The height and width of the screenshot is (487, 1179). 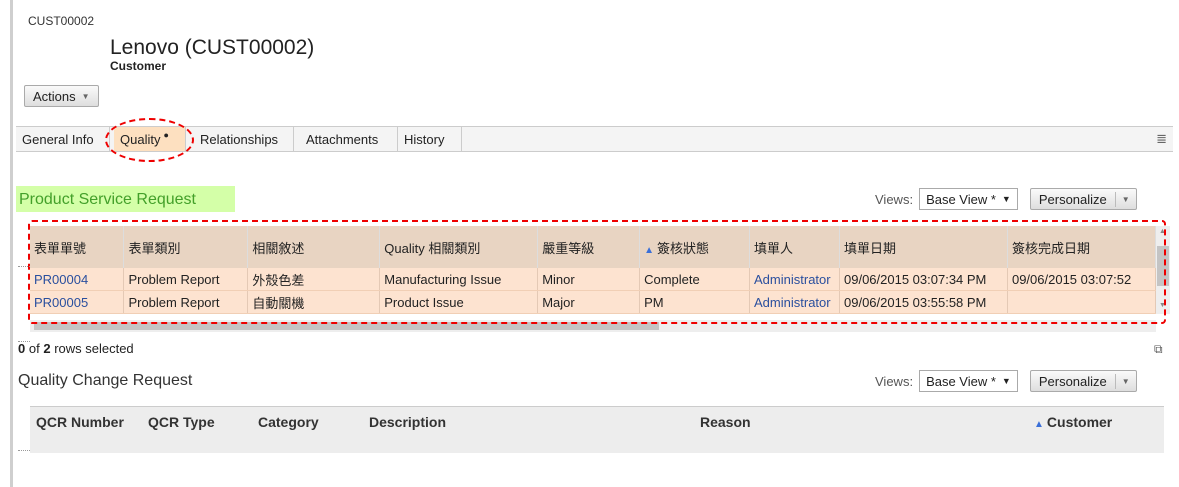 I want to click on selection-status: 0 of 2 rows selected, so click(x=76, y=348).